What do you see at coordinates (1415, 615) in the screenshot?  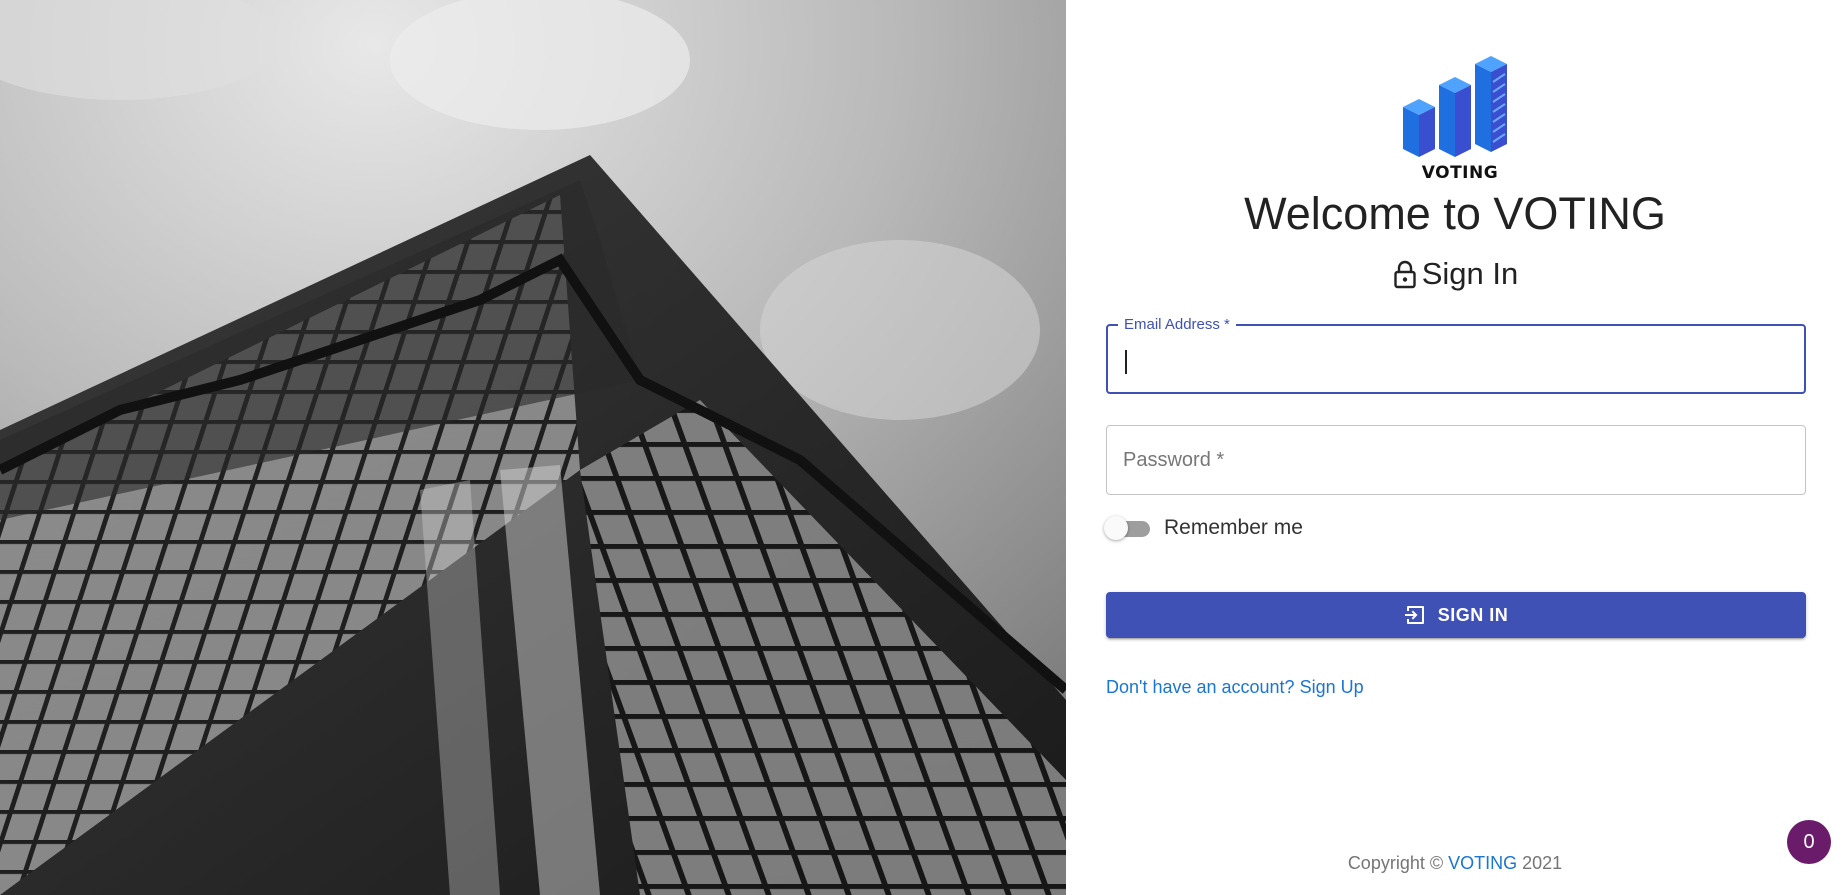 I see `login-icon` at bounding box center [1415, 615].